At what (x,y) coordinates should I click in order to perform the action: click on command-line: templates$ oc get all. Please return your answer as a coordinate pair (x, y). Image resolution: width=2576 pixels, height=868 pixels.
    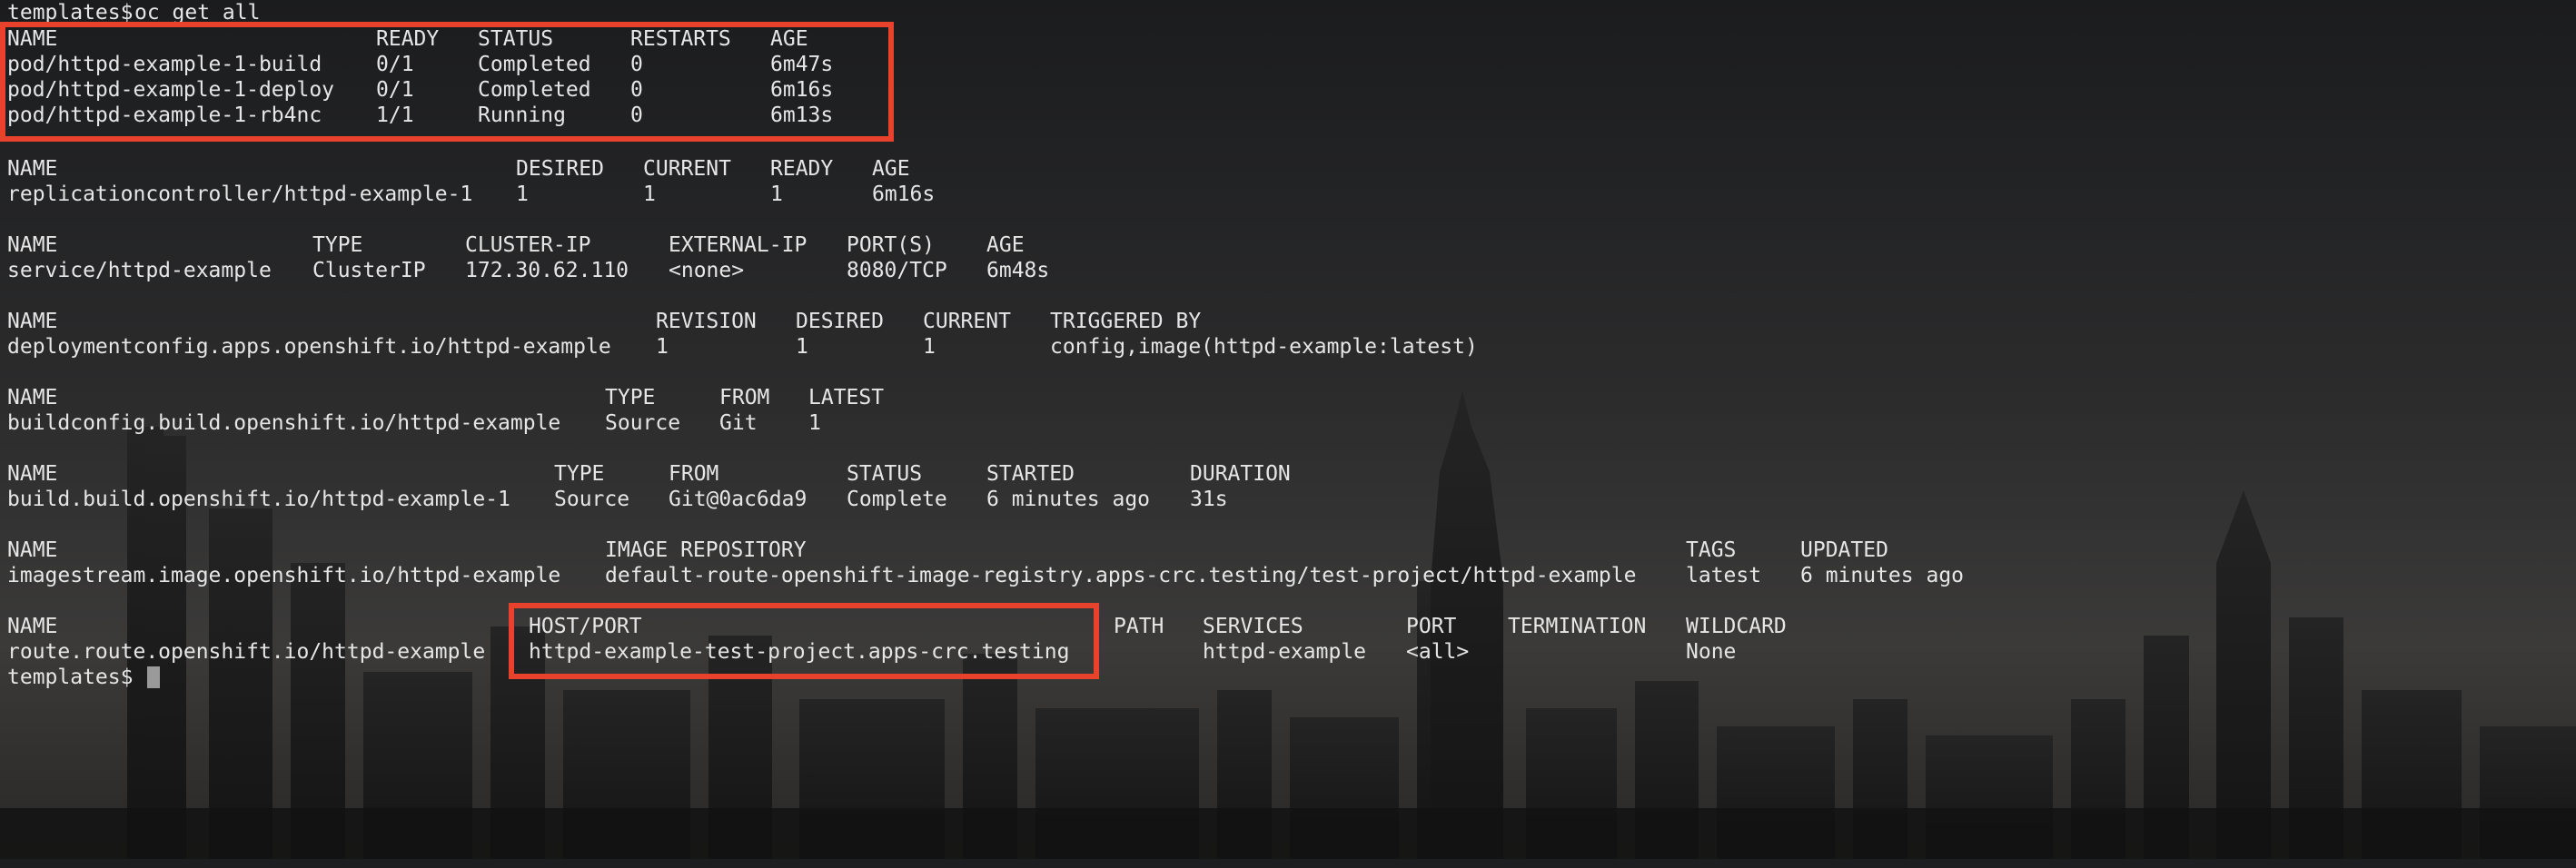
    Looking at the image, I should click on (133, 12).